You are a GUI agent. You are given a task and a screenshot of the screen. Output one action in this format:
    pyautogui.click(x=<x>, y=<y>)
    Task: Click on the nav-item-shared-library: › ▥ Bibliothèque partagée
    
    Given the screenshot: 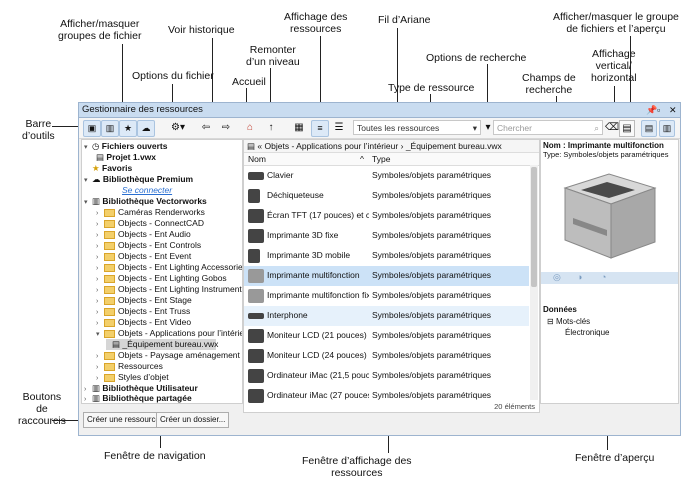 What is the action you would take?
    pyautogui.click(x=138, y=398)
    